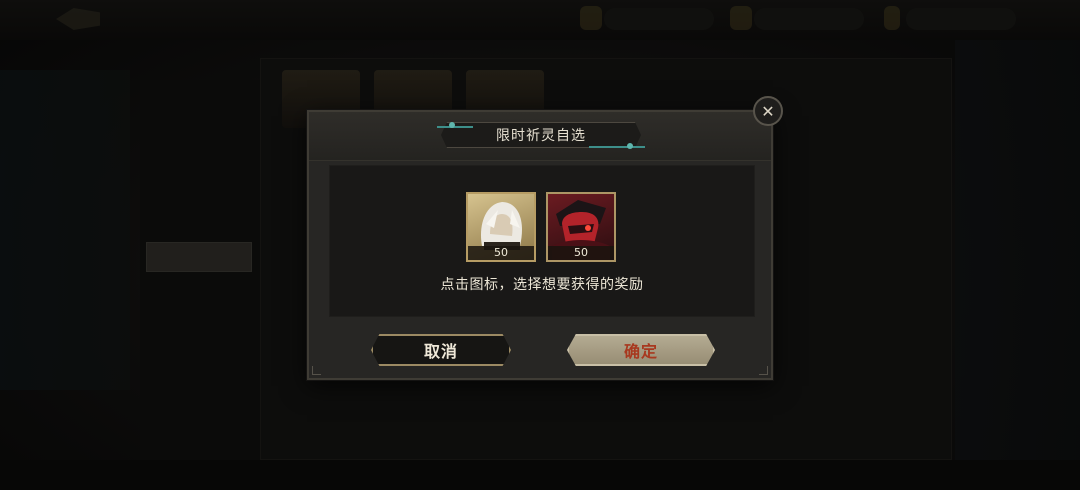 The width and height of the screenshot is (1080, 490). I want to click on selection-hint: 点击图标，选择想要获得的奖励, so click(542, 285).